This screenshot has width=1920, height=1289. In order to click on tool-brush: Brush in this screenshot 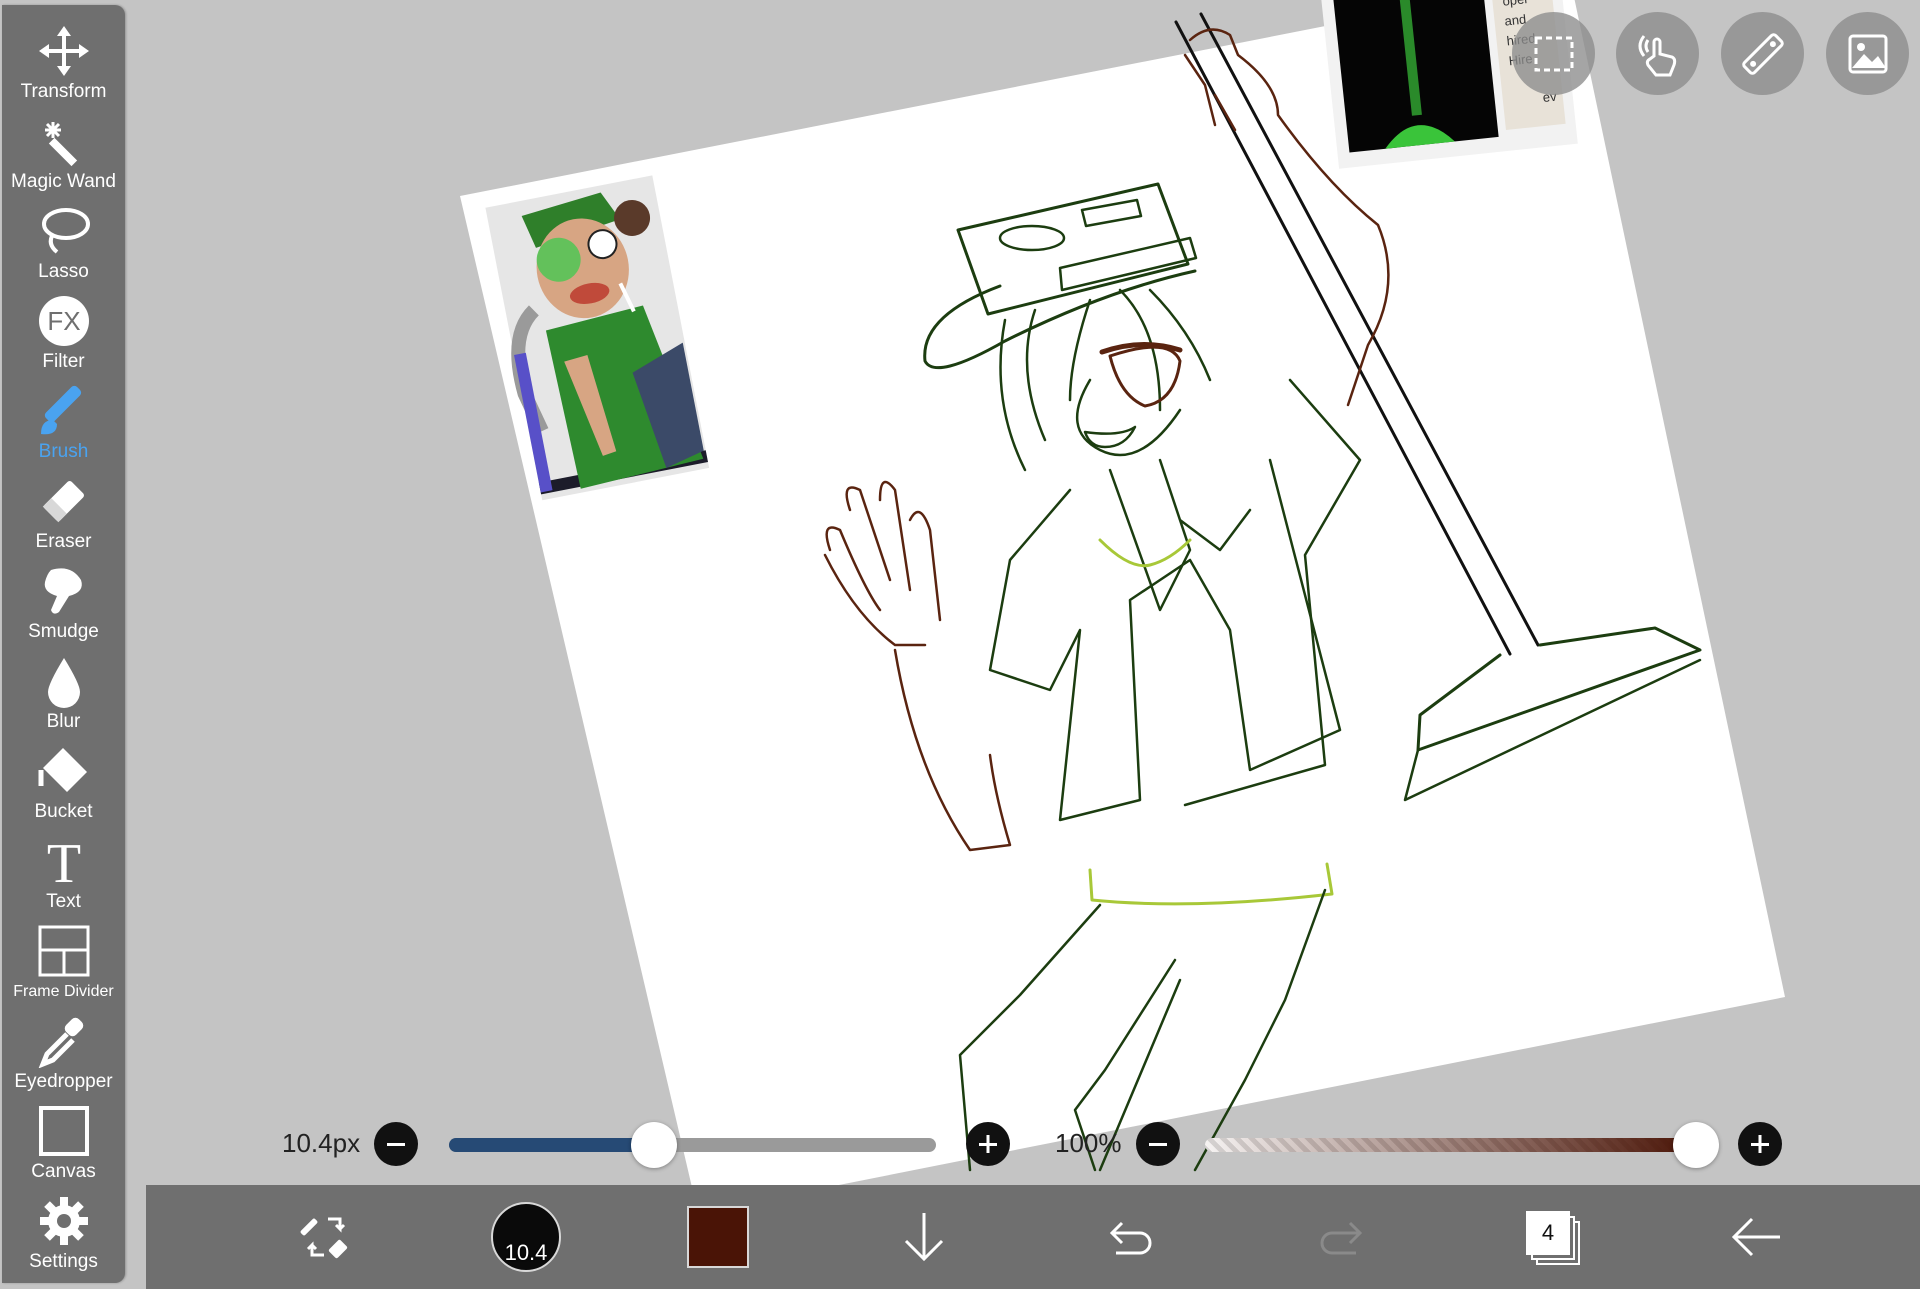, I will do `click(63, 427)`.